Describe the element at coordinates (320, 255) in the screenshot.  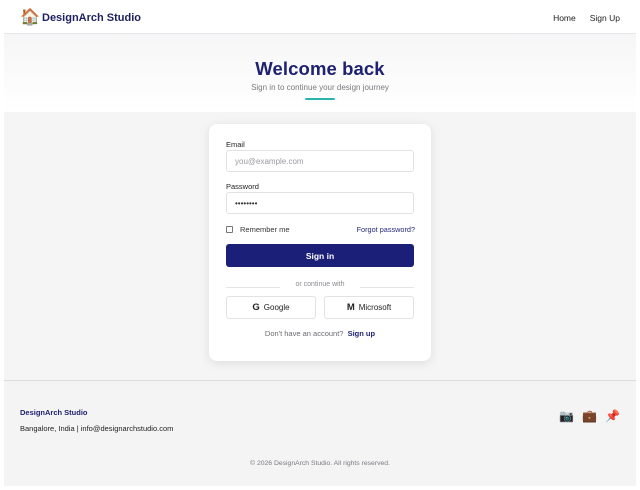
I see `sign-in-button: Sign in` at that location.